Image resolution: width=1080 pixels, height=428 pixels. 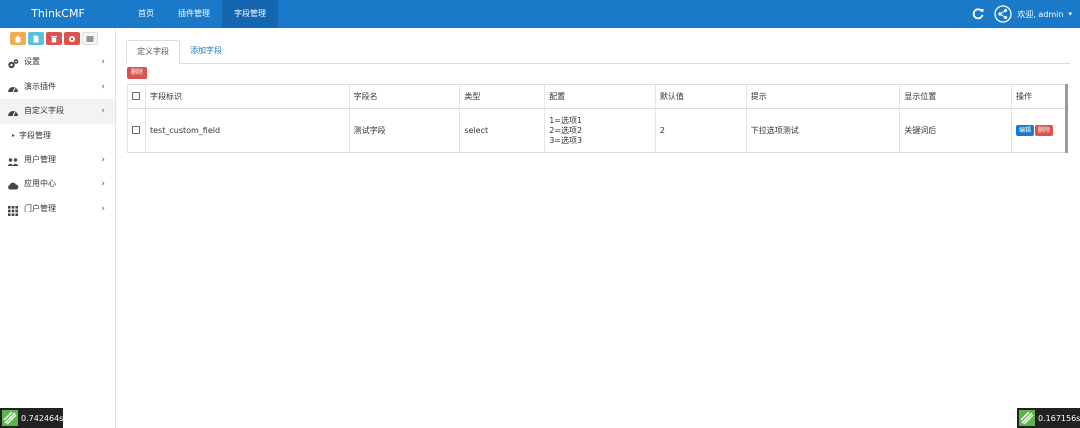 What do you see at coordinates (956, 96) in the screenshot?
I see `header-position: 显示位置` at bounding box center [956, 96].